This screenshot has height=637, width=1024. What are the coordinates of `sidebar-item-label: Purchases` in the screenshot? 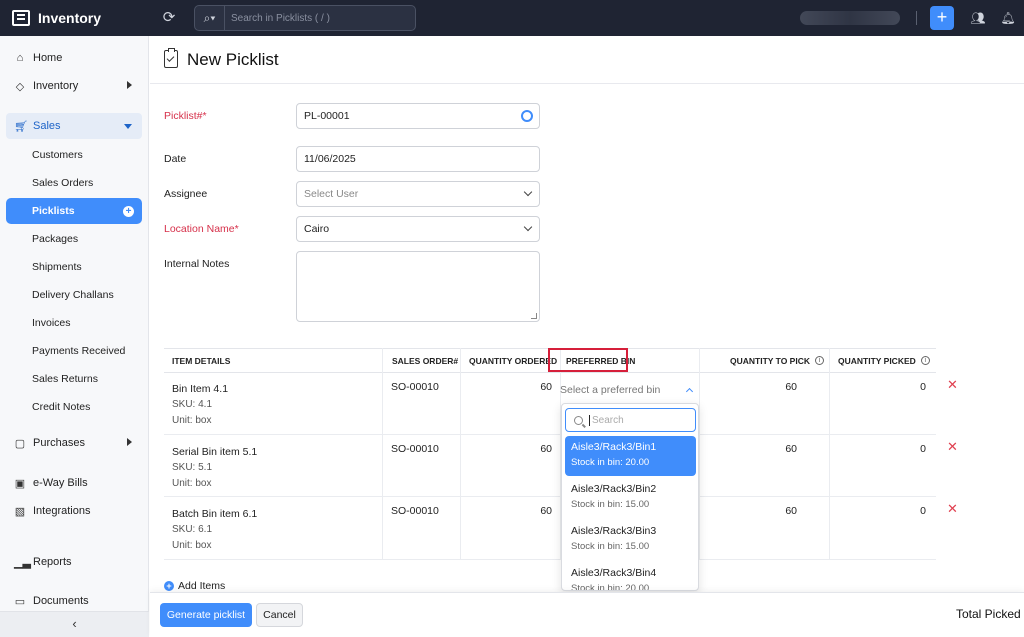 It's located at (59, 443).